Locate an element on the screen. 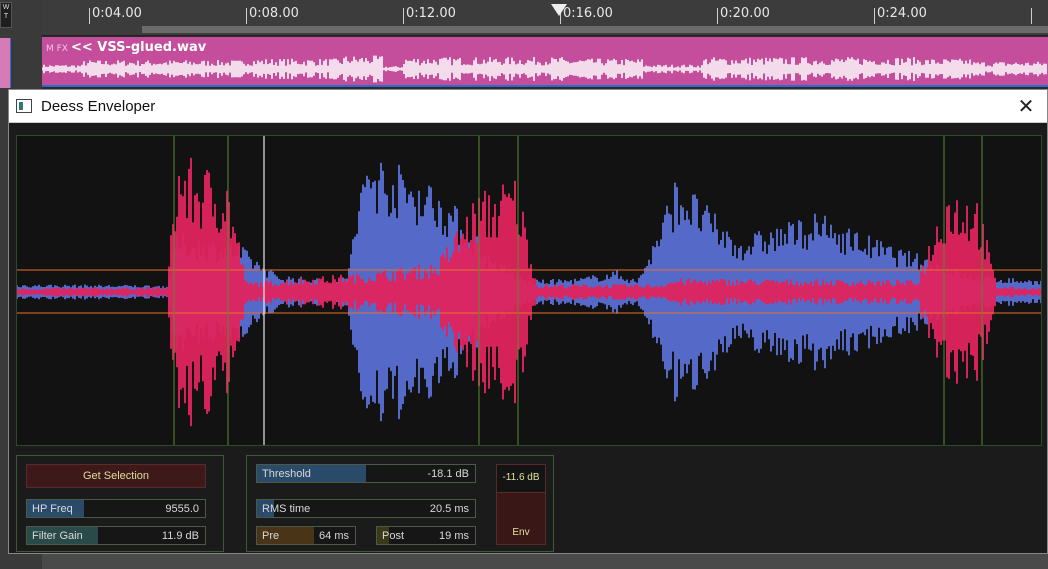 The height and width of the screenshot is (569, 1048). rms-time-label: RMS time is located at coordinates (286, 509).